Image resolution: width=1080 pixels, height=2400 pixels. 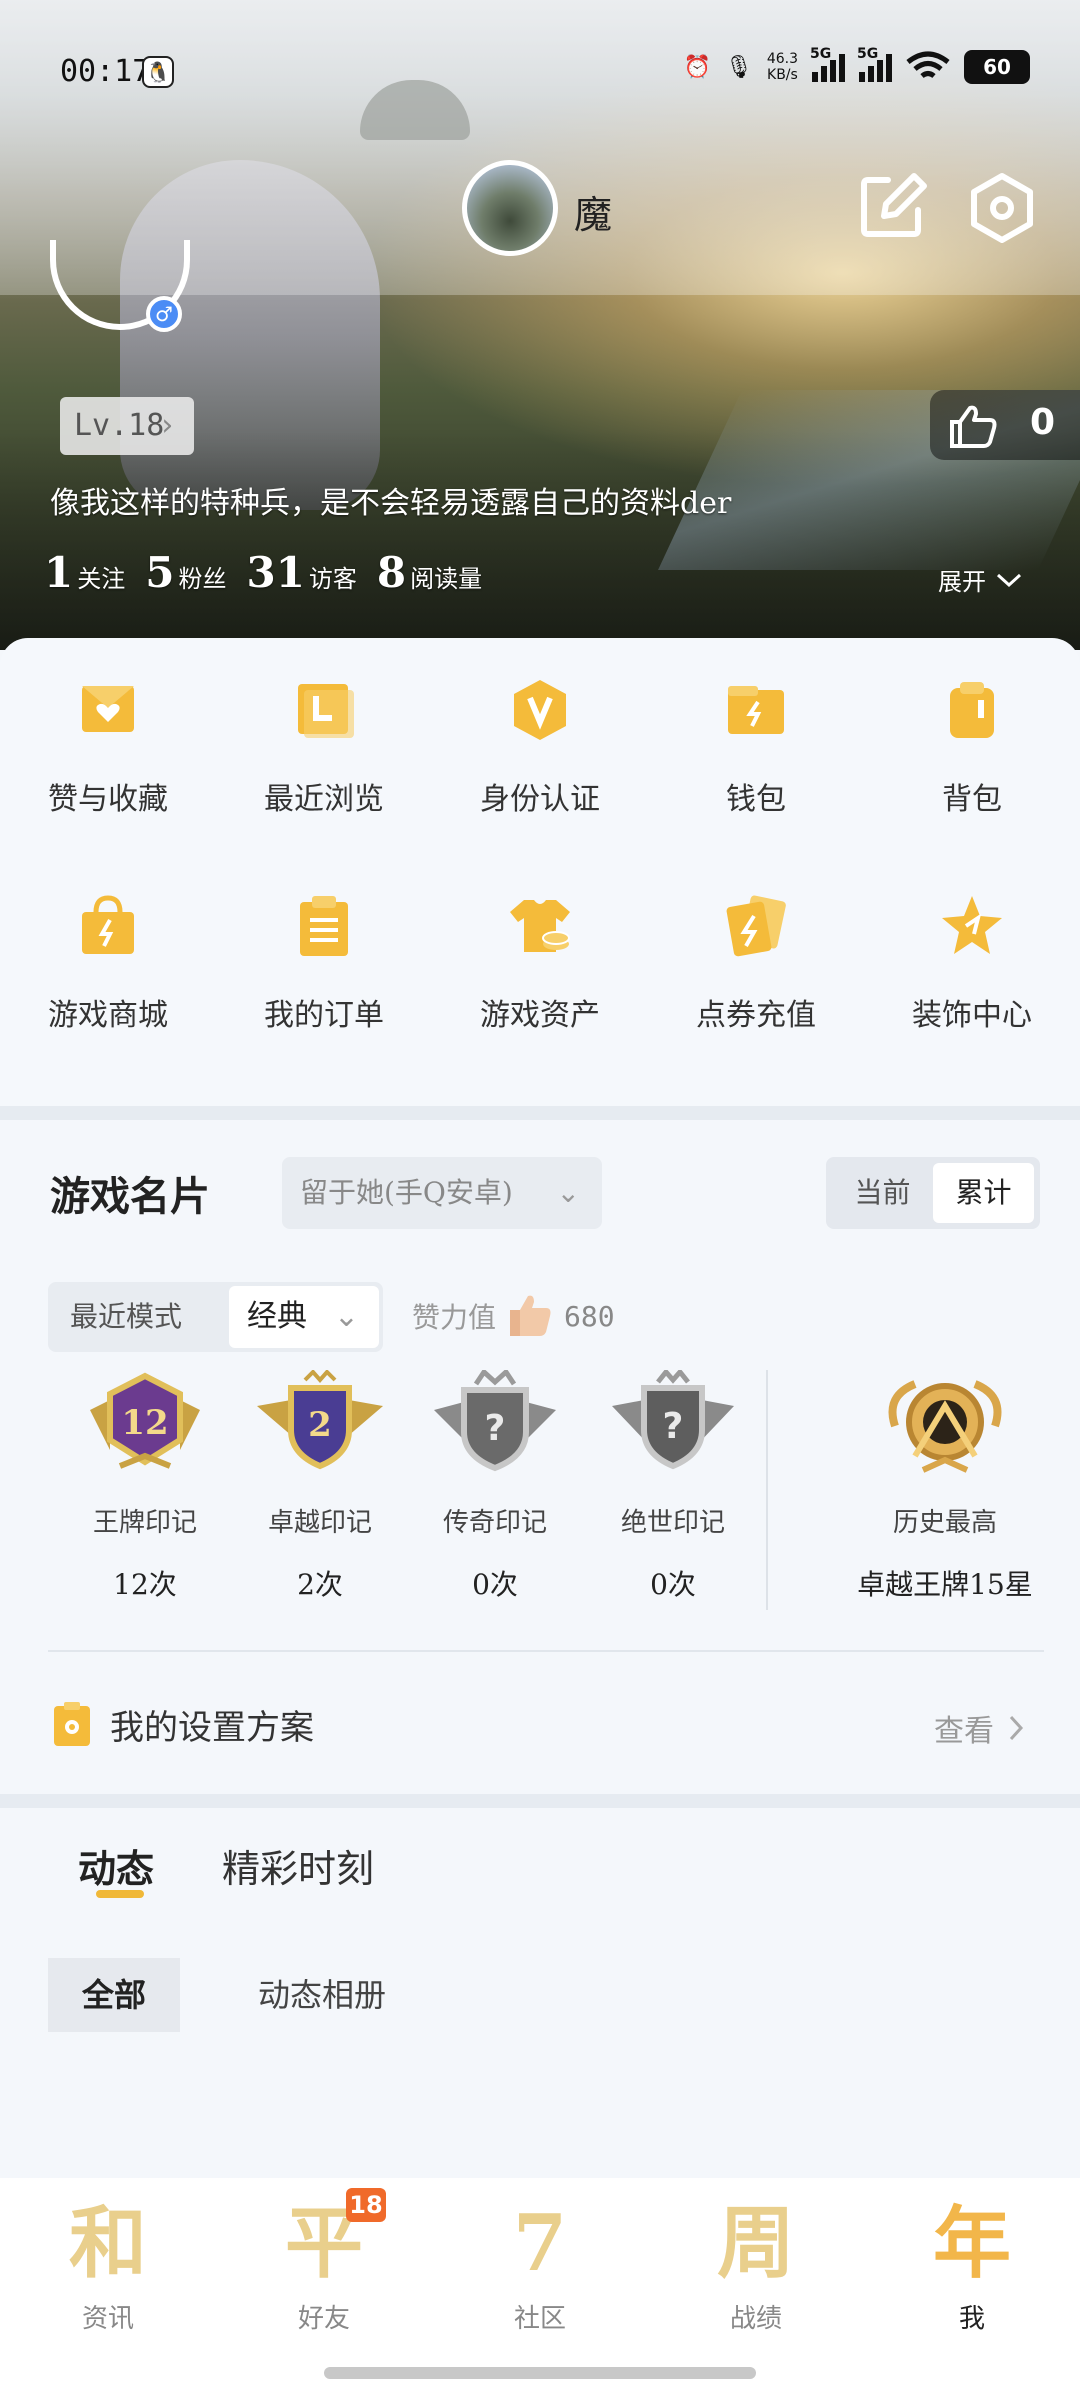 What do you see at coordinates (546, 1725) in the screenshot?
I see `settings-plan-row: 我的设置方案 查看` at bounding box center [546, 1725].